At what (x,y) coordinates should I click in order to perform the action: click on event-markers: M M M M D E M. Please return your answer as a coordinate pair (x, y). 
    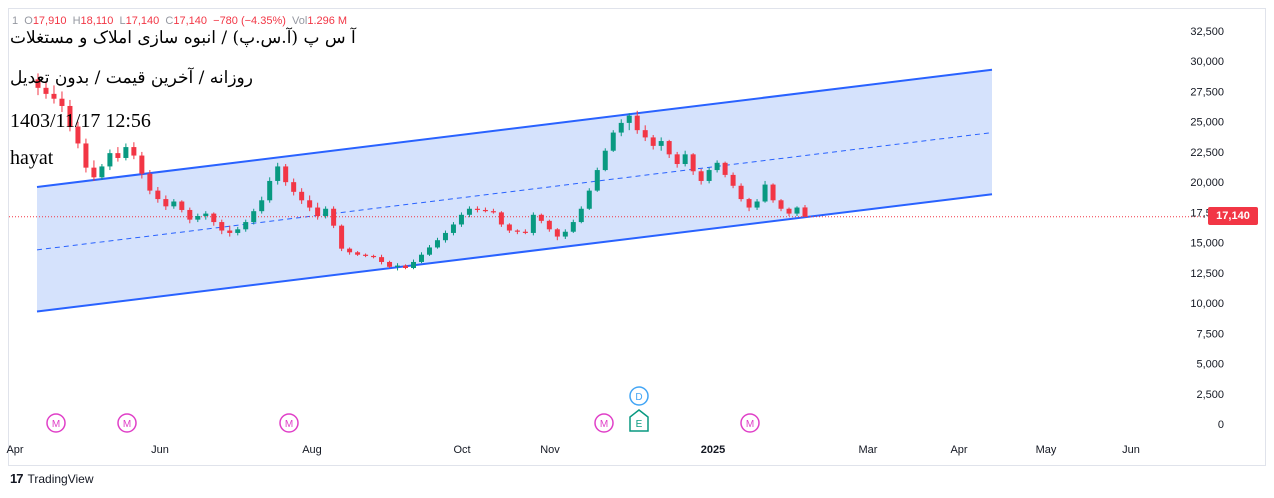
    Looking at the image, I should click on (403, 409).